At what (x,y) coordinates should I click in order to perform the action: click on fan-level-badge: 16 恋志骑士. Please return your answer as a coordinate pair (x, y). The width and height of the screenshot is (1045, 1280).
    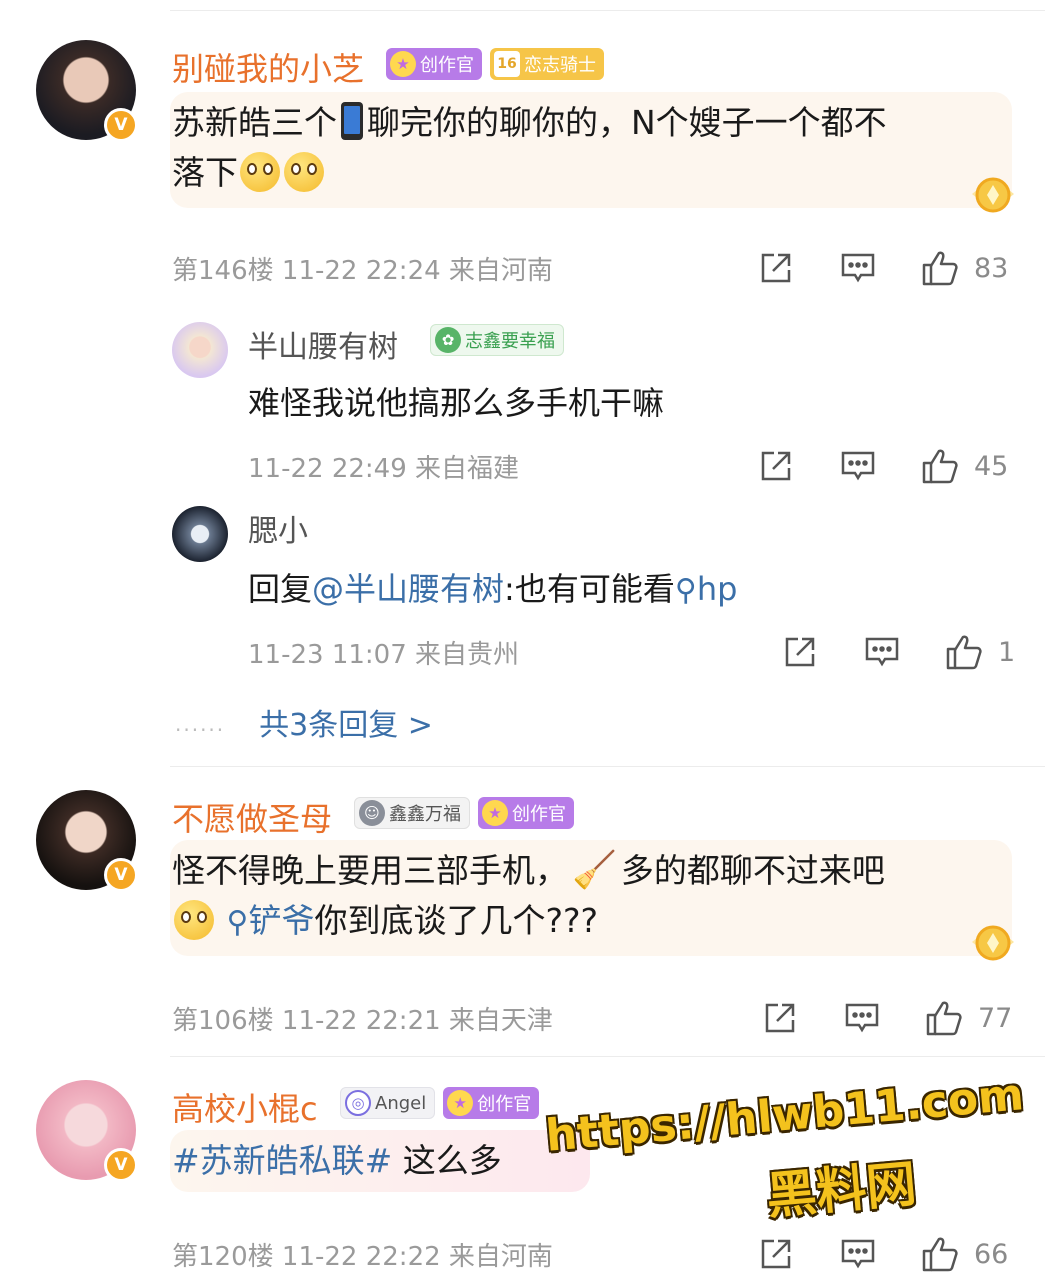
    Looking at the image, I should click on (547, 64).